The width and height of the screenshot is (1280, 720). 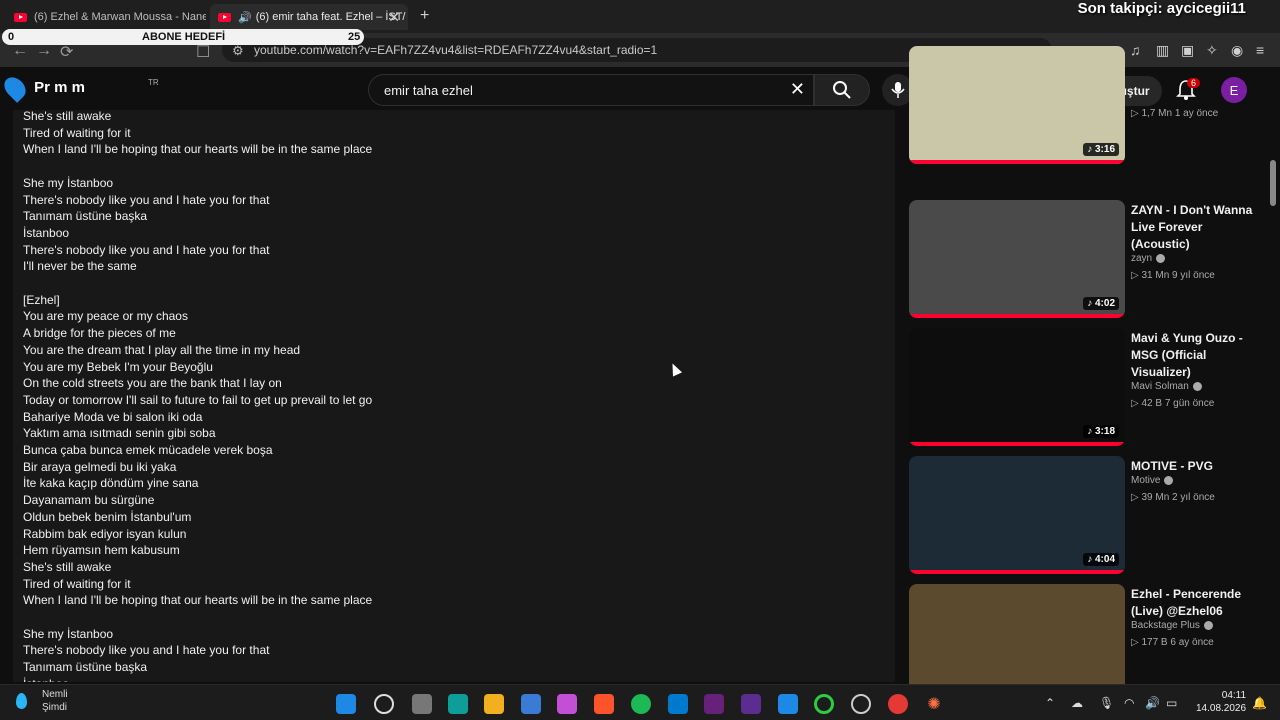 I want to click on video-title: MOTIVE - PVG, so click(x=1196, y=466).